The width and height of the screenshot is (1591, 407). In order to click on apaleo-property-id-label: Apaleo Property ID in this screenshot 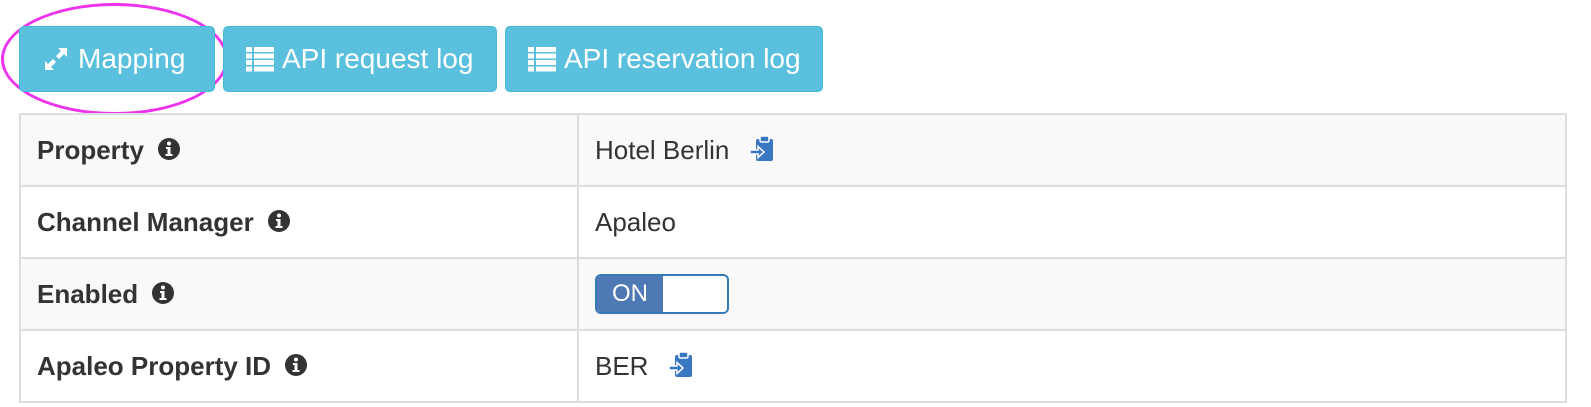, I will do `click(154, 365)`.